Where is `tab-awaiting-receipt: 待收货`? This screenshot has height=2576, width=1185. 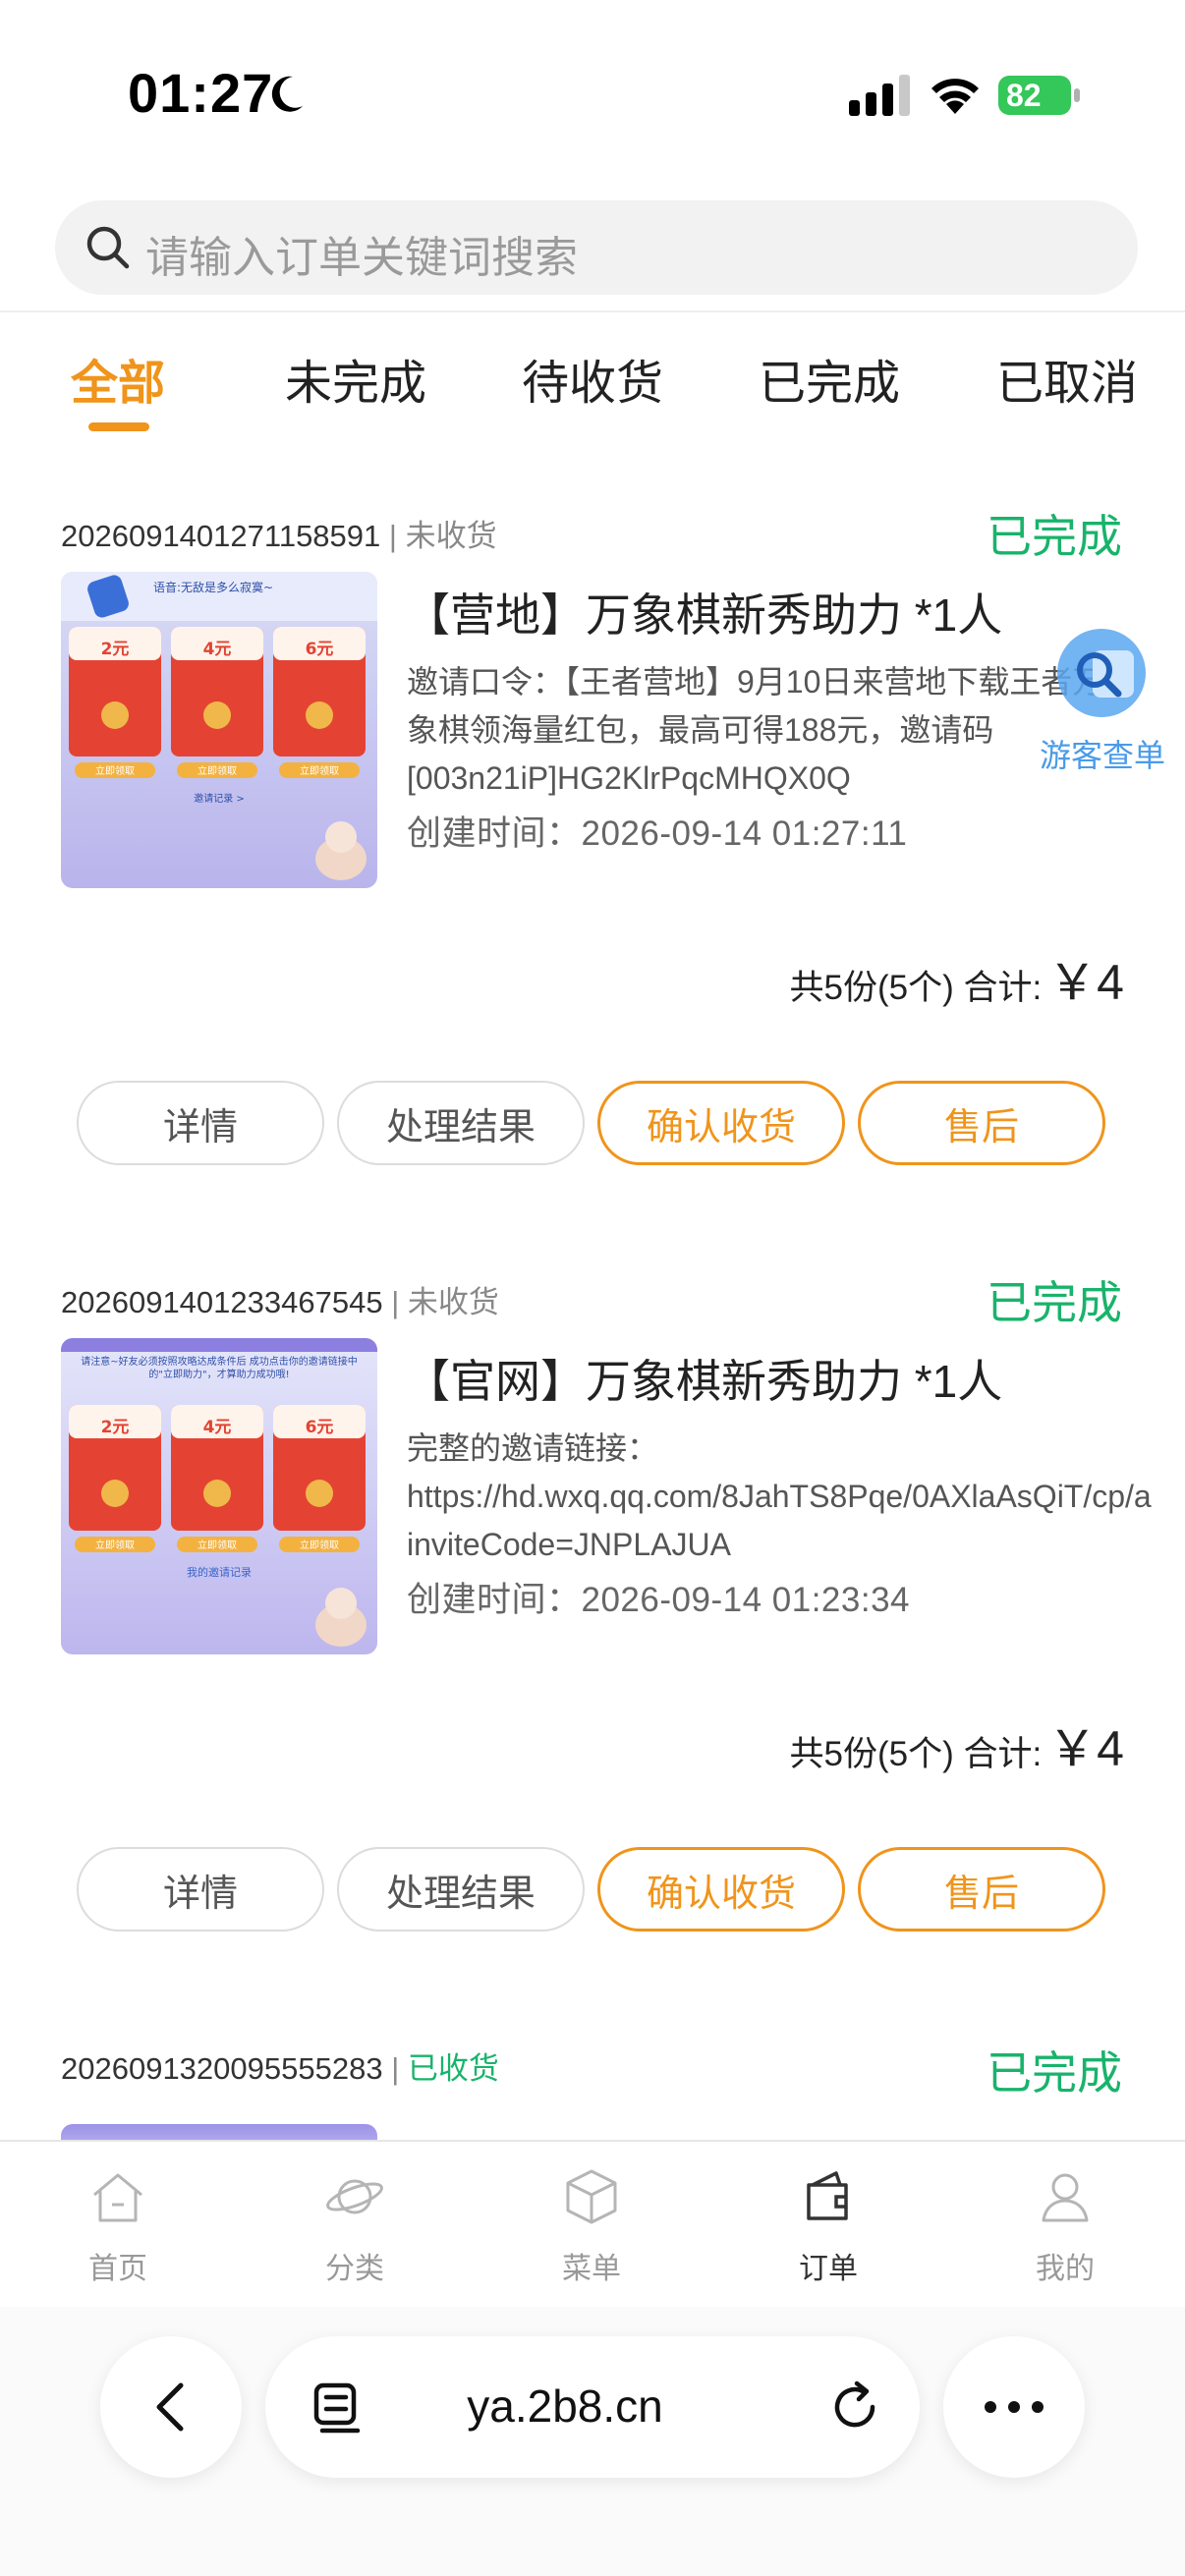
tab-awaiting-receipt: 待收货 is located at coordinates (592, 378).